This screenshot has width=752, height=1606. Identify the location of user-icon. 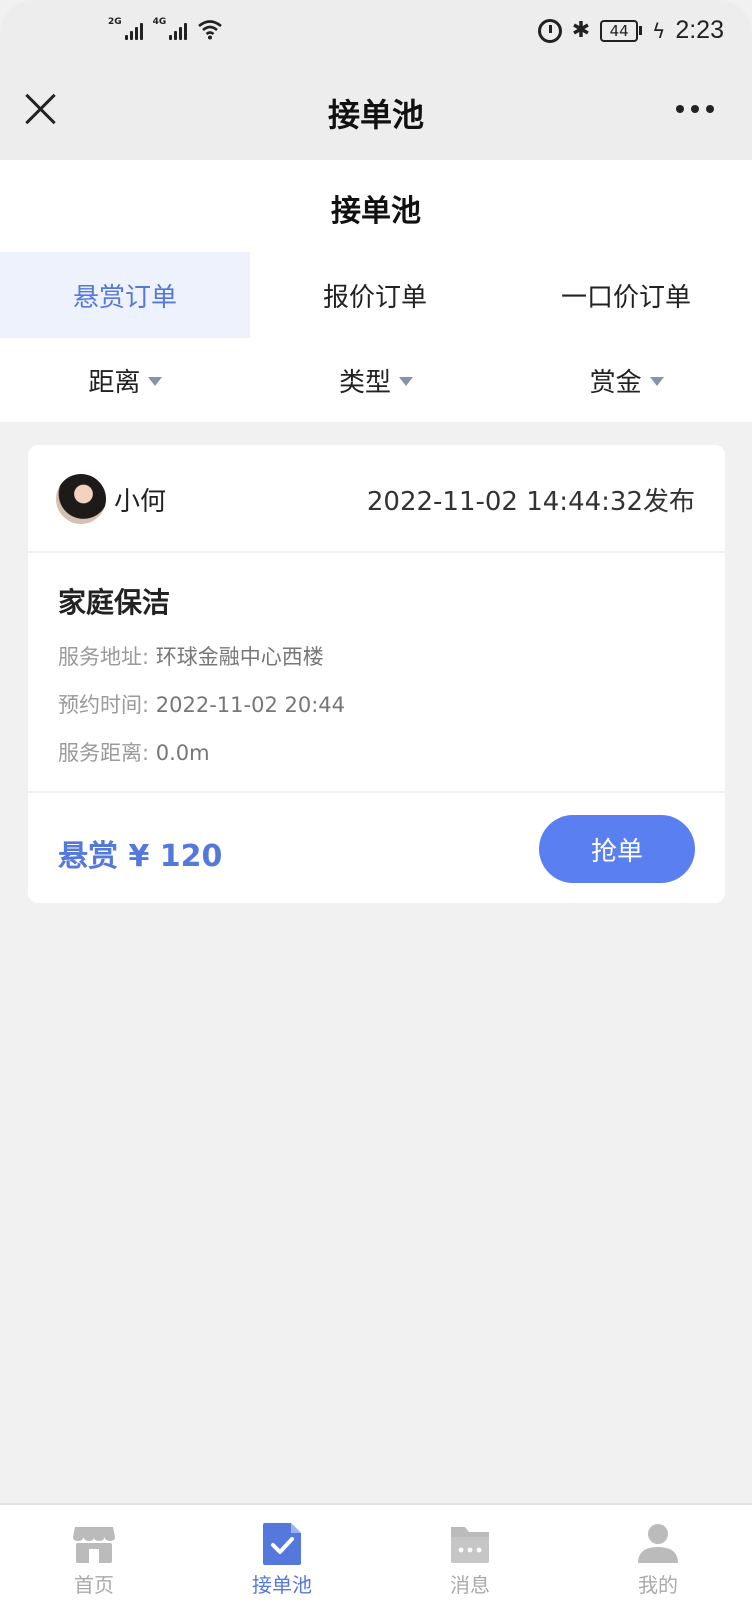
(658, 1543).